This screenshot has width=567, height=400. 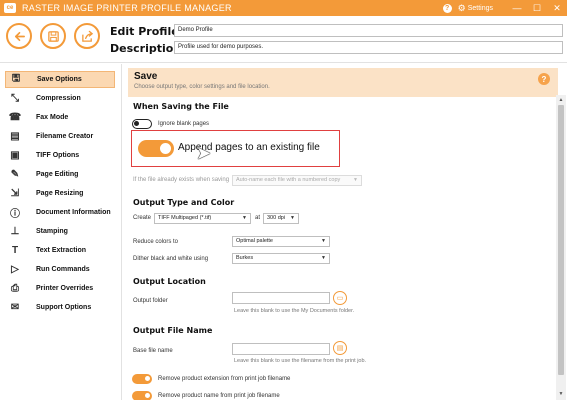 What do you see at coordinates (561, 240) in the screenshot?
I see `scroll-thumb` at bounding box center [561, 240].